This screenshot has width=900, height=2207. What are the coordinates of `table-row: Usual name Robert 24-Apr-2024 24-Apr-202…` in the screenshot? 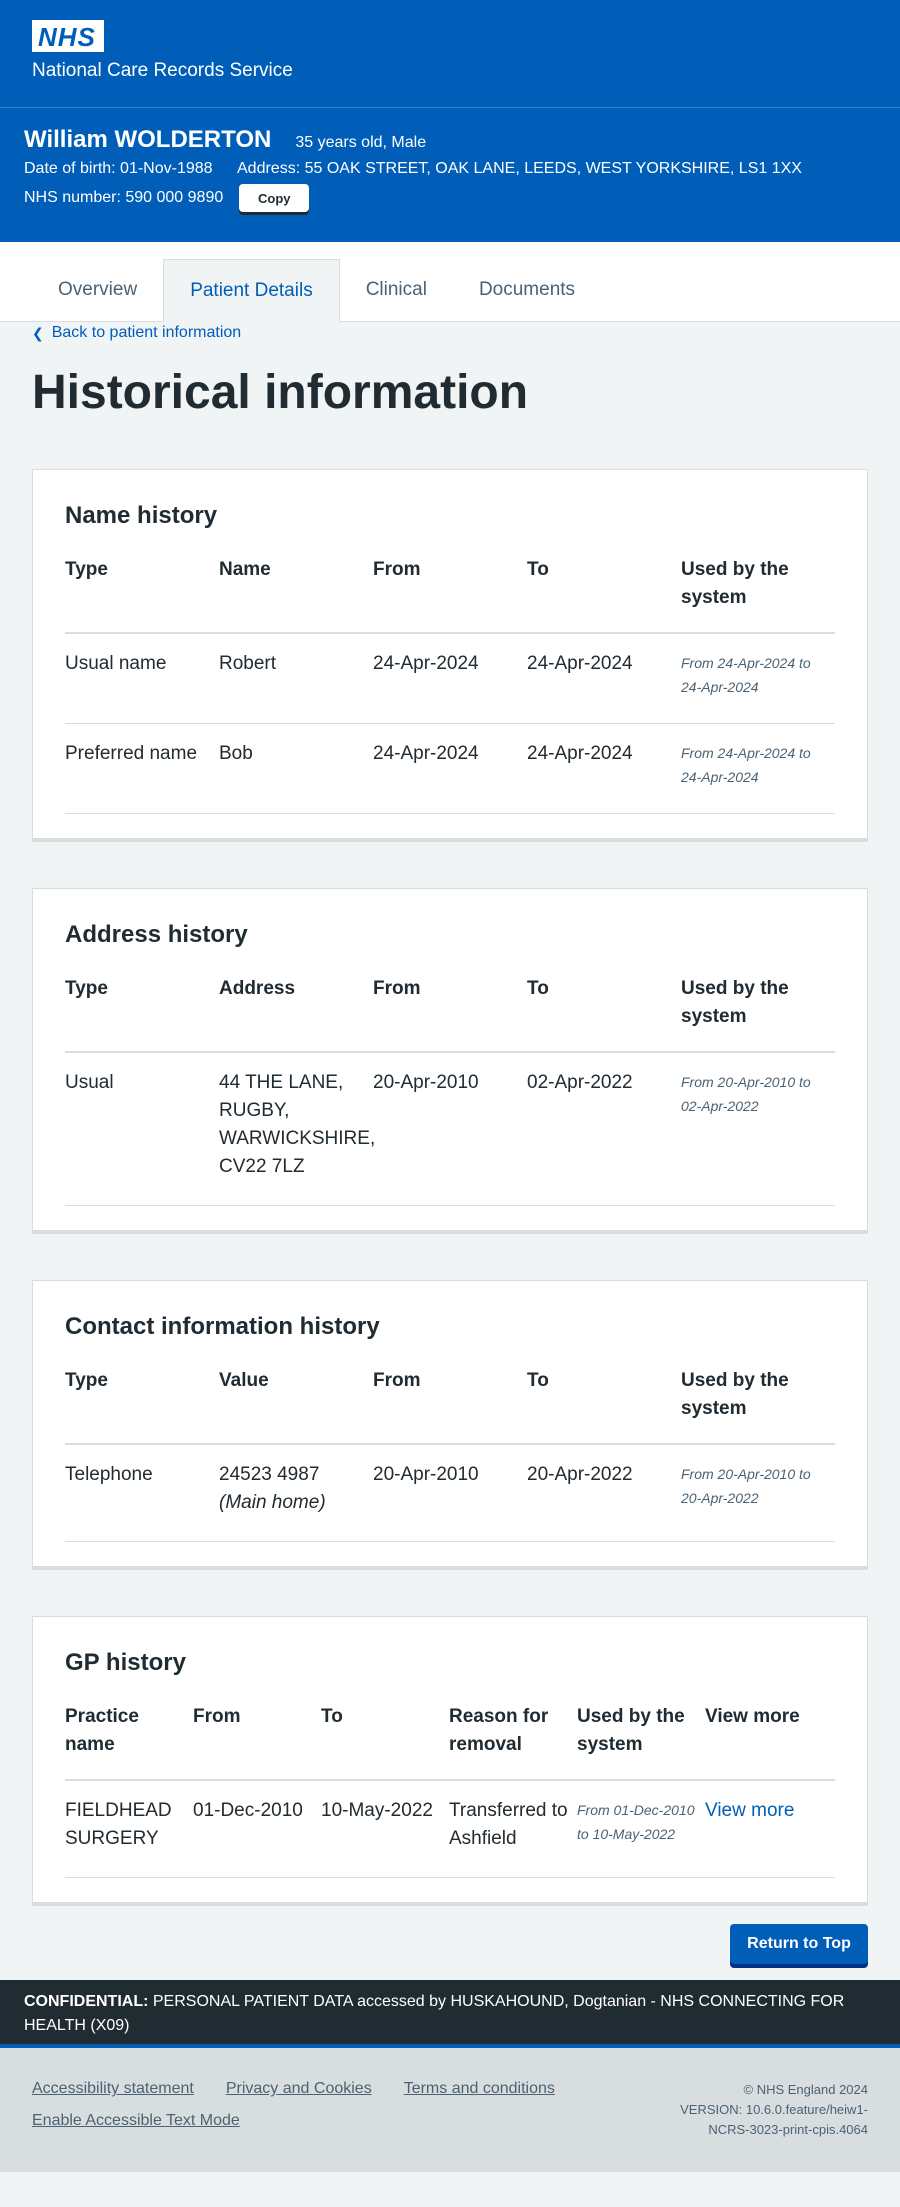 It's located at (450, 679).